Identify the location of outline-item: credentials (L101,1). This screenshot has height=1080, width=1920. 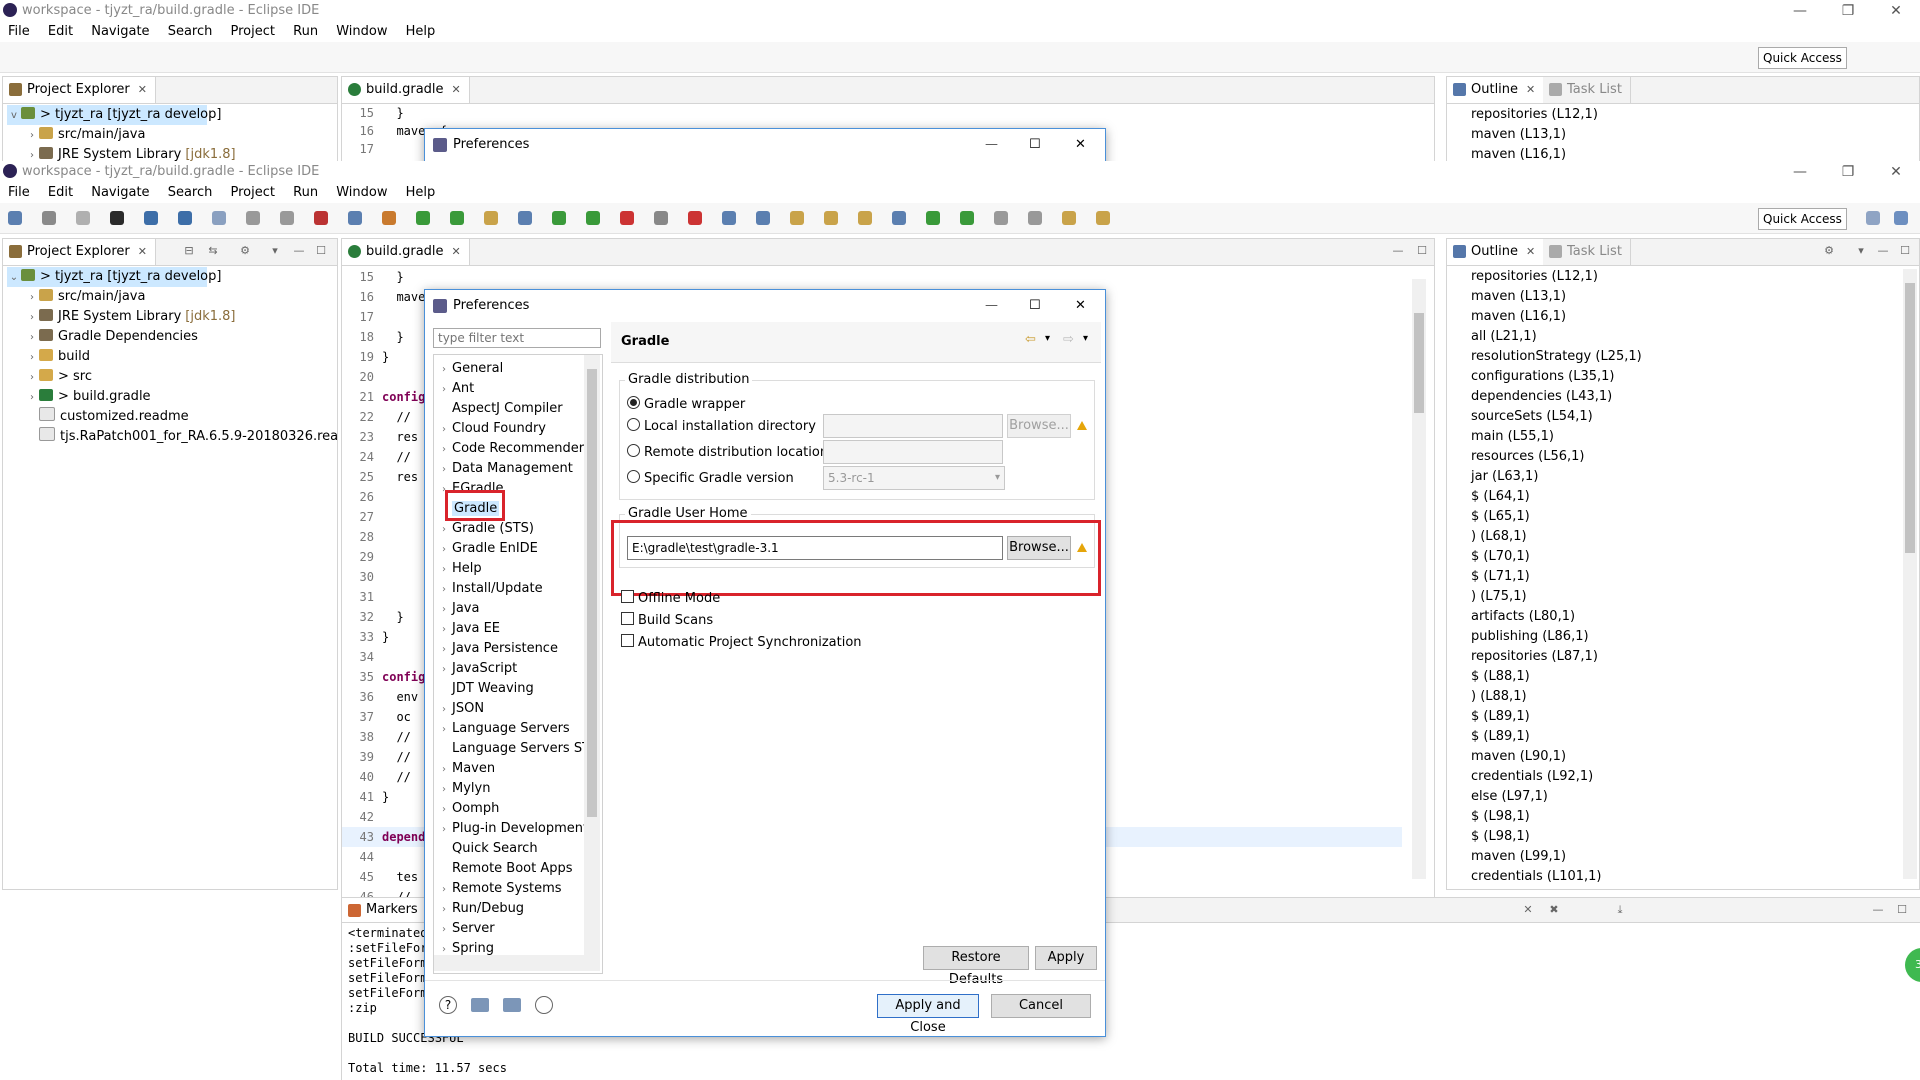
(1536, 877).